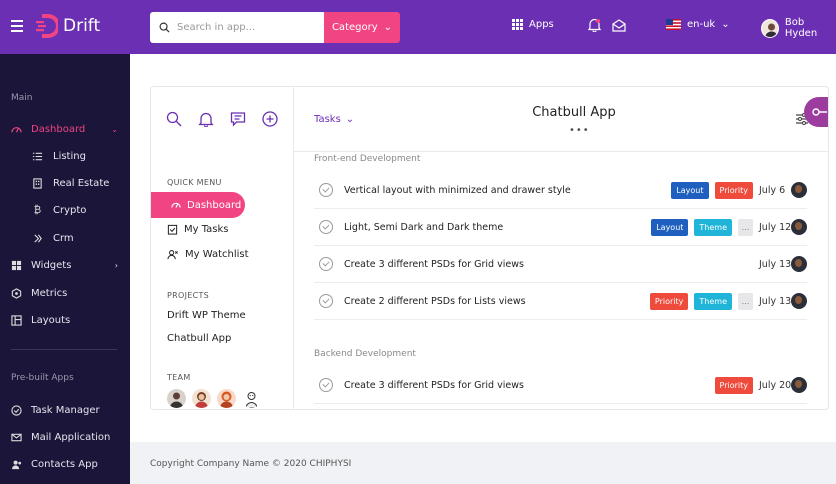  I want to click on add-icon, so click(270, 119).